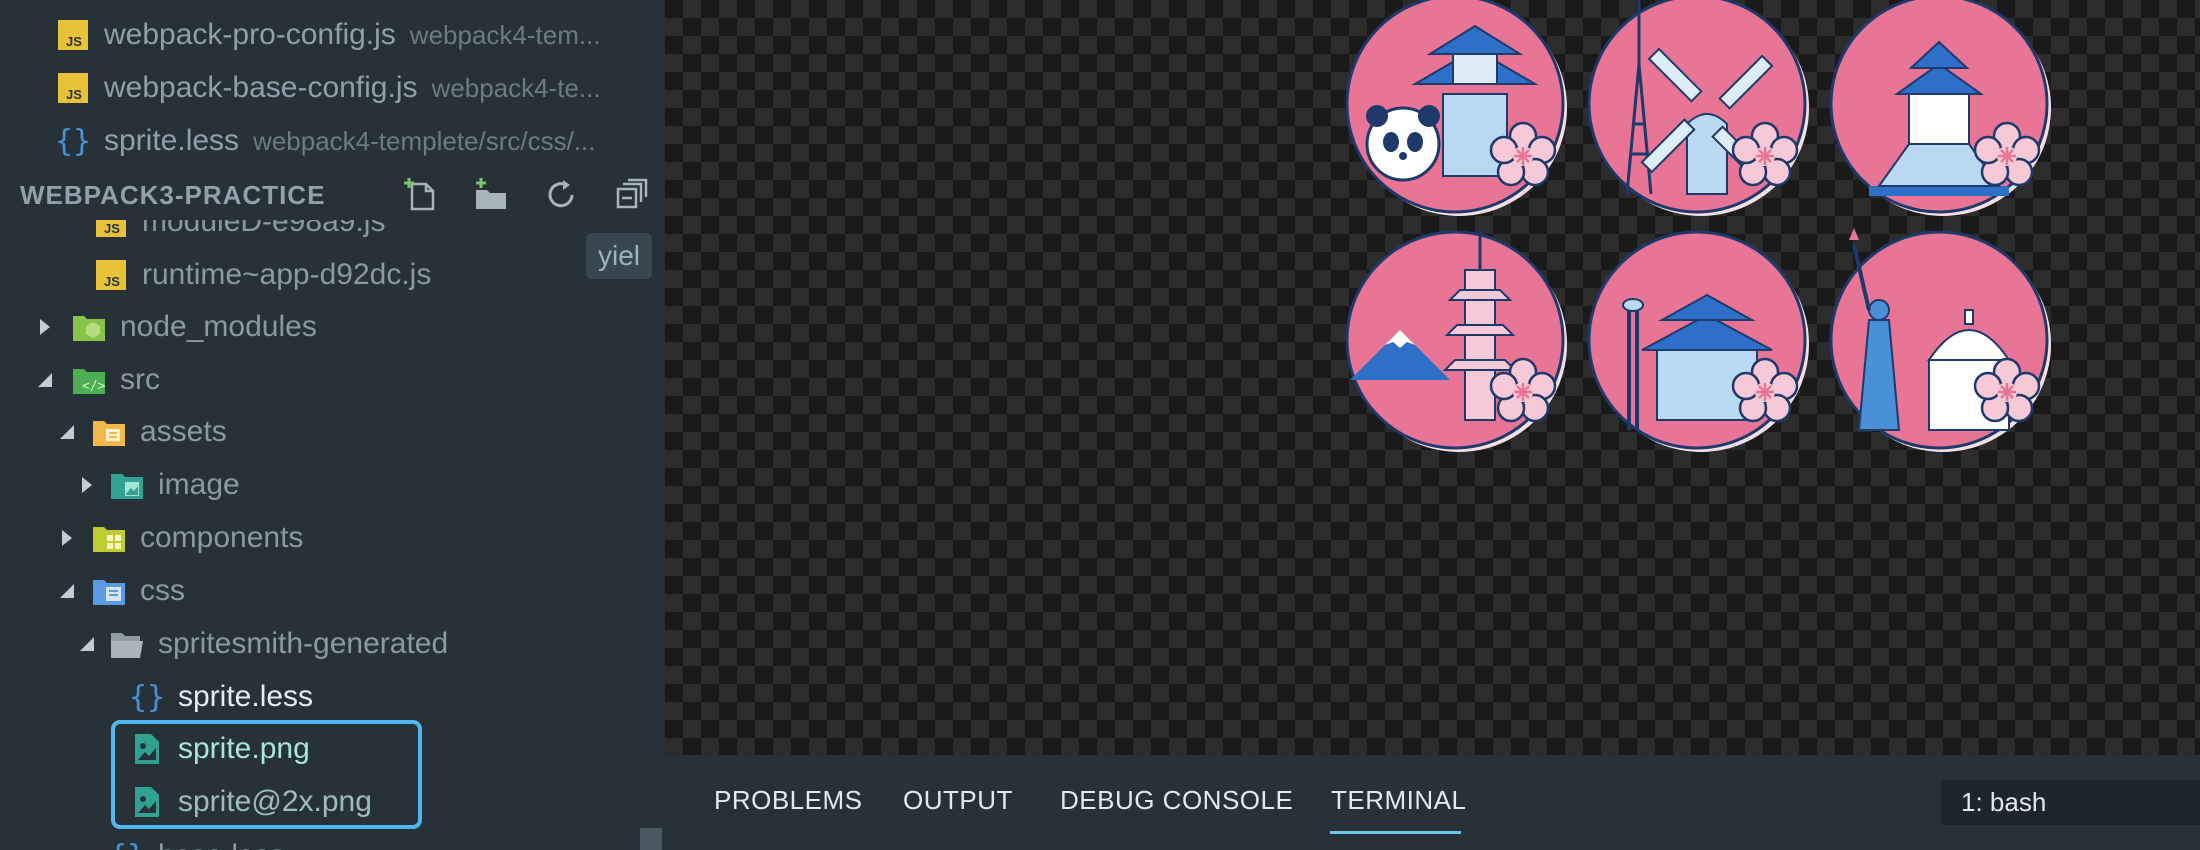  Describe the element at coordinates (332, 538) in the screenshot. I see `tree-item-folder: components` at that location.